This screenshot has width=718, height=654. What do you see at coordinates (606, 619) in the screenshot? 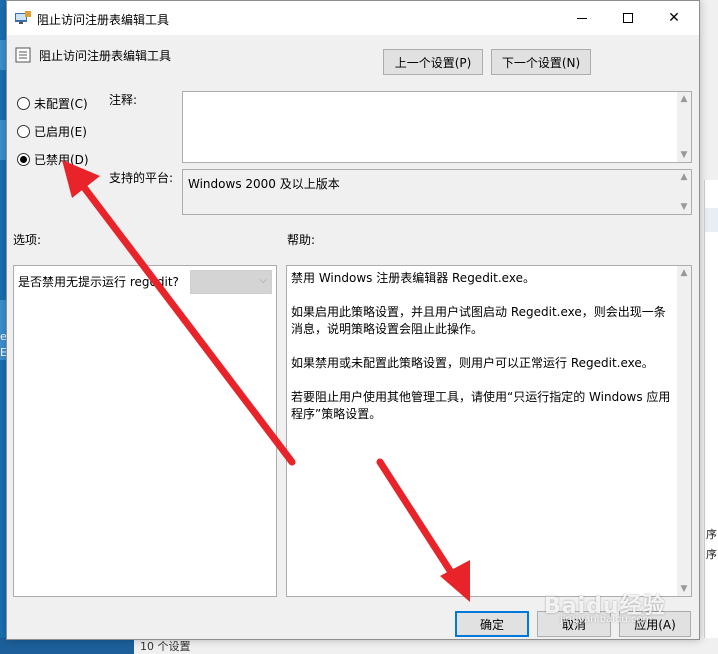
I see `baidu-watermark-url: jingyan.baidu.com` at bounding box center [606, 619].